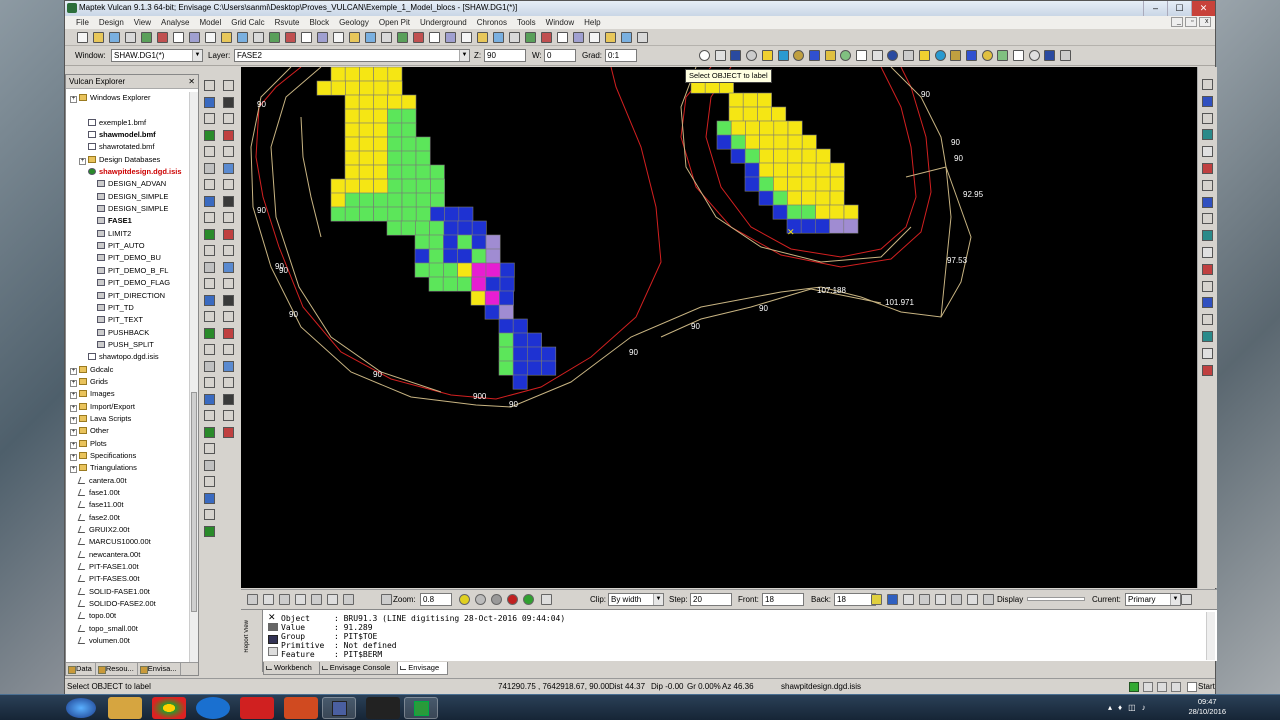  Describe the element at coordinates (127, 172) in the screenshot. I see `tree-item: shawpitdesign.dgd.isis` at that location.